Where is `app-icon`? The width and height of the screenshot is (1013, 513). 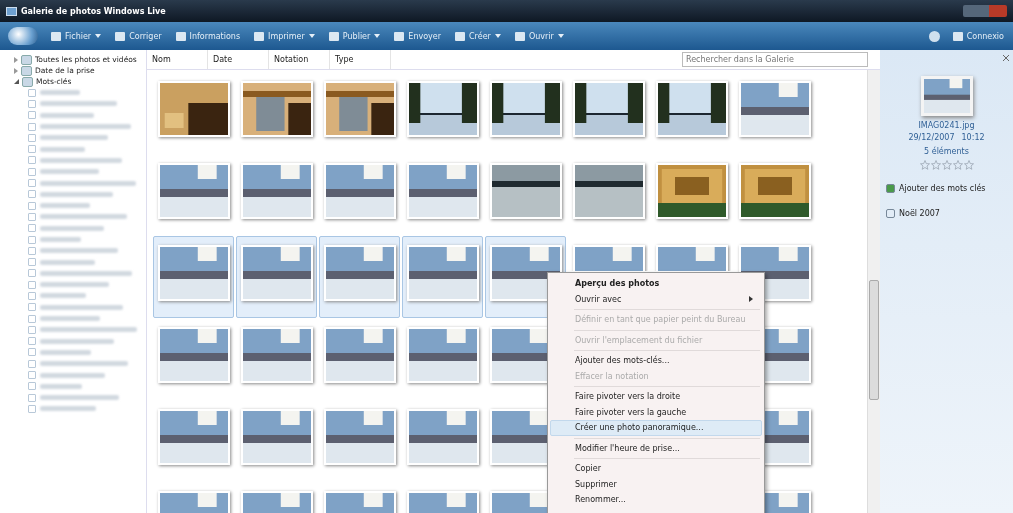
app-icon is located at coordinates (11, 11).